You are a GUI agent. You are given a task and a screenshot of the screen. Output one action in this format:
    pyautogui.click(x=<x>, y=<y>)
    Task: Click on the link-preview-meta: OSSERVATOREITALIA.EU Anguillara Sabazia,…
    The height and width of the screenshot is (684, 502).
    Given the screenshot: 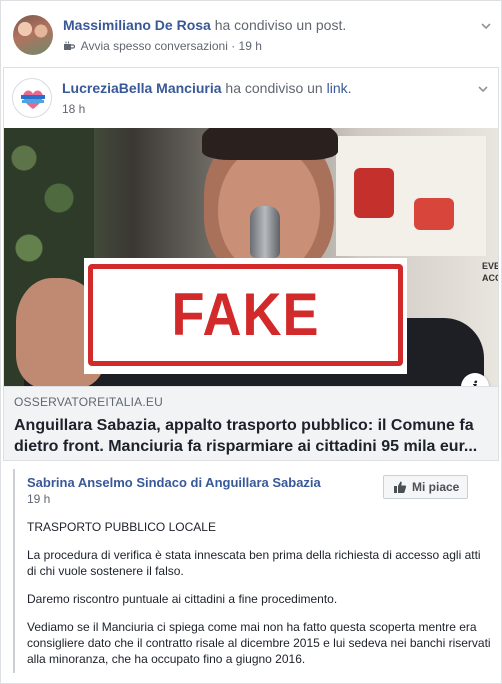 What is the action you would take?
    pyautogui.click(x=251, y=423)
    